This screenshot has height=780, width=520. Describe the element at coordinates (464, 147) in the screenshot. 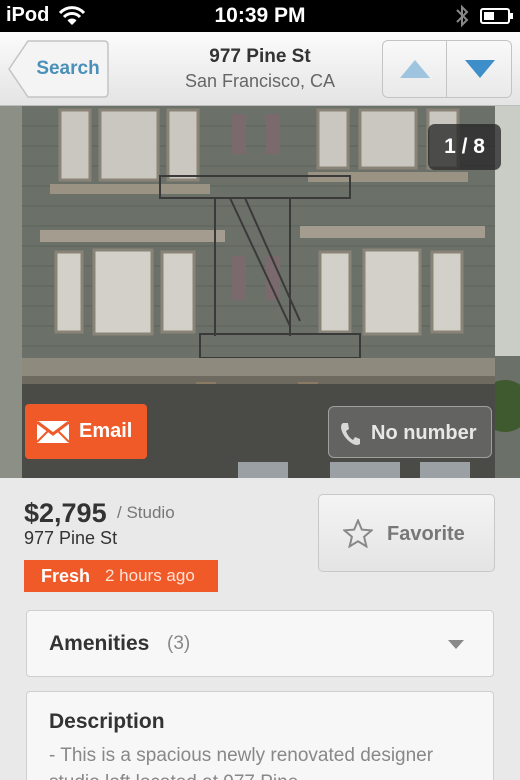

I see `photo-counter: 1 / 8` at that location.